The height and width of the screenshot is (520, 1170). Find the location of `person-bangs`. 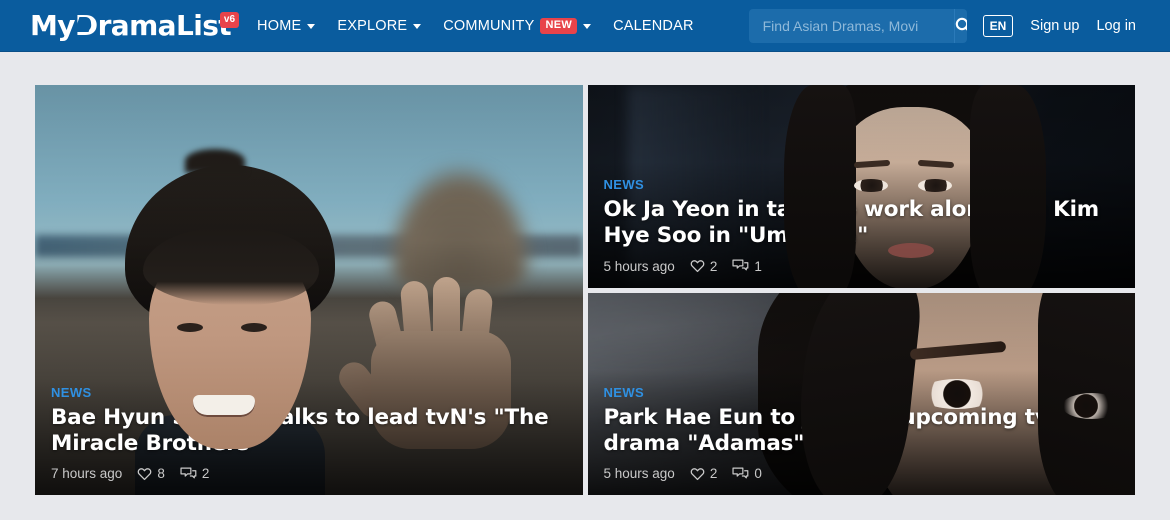

person-bangs is located at coordinates (231, 266).